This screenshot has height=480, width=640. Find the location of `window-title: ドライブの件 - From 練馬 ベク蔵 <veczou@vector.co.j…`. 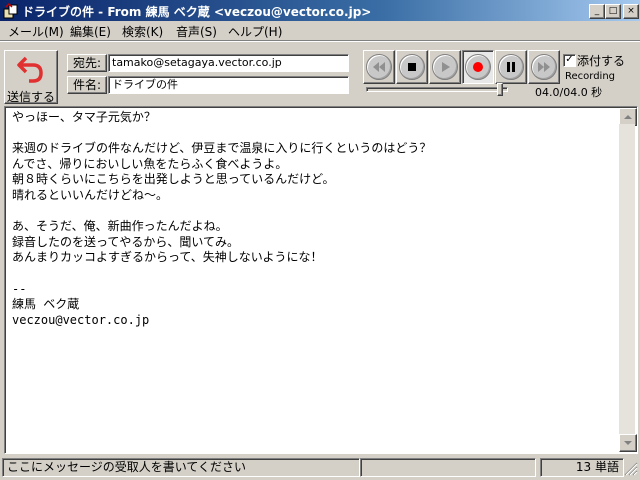

window-title: ドライブの件 - From 練馬 ベク蔵 <veczou@vector.co.j… is located at coordinates (197, 12).